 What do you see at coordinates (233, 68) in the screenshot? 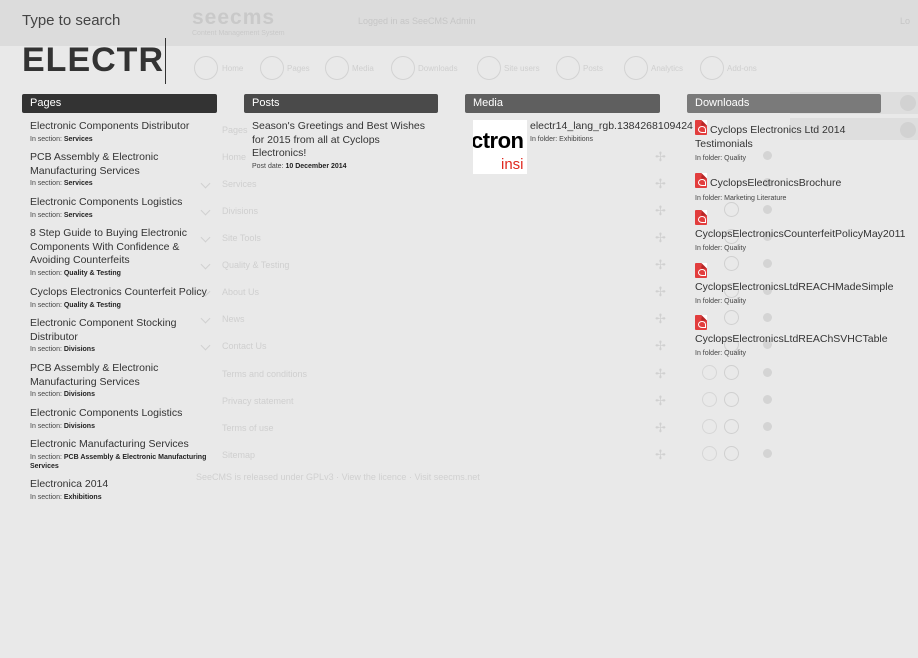
I see `background-toolbar-label: Home` at bounding box center [233, 68].